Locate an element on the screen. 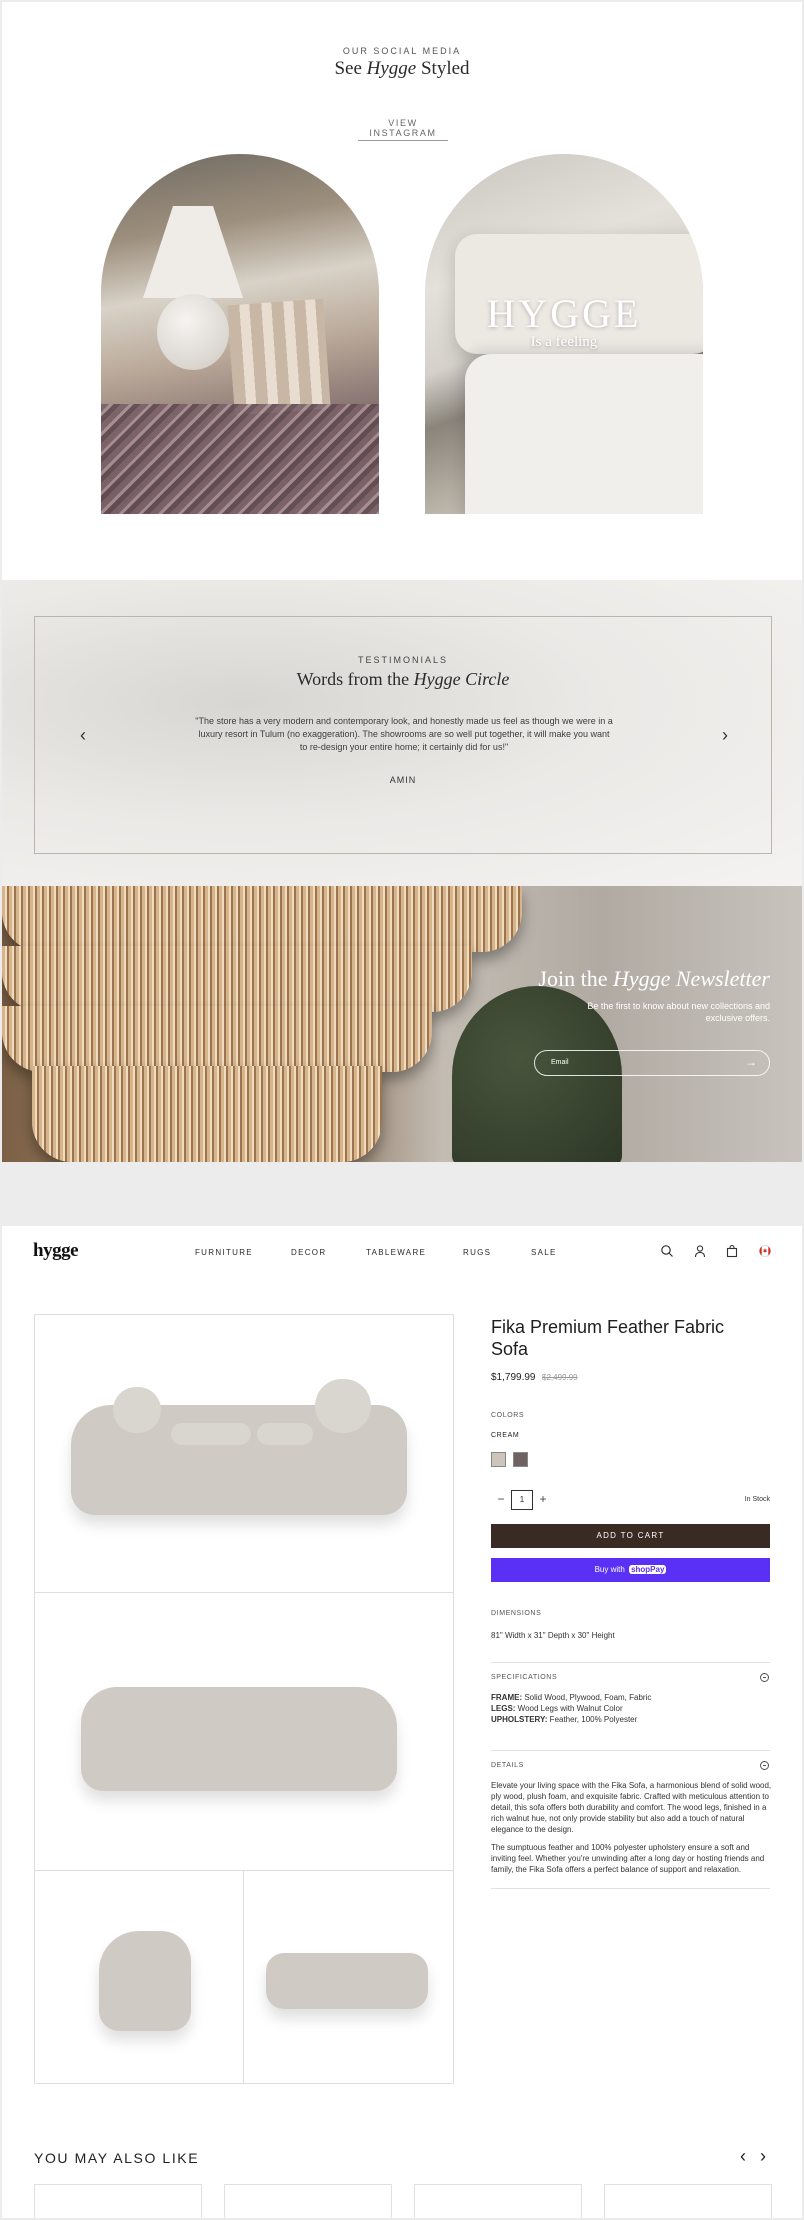 This screenshot has height=2220, width=804. nav-sale: SALE is located at coordinates (544, 1252).